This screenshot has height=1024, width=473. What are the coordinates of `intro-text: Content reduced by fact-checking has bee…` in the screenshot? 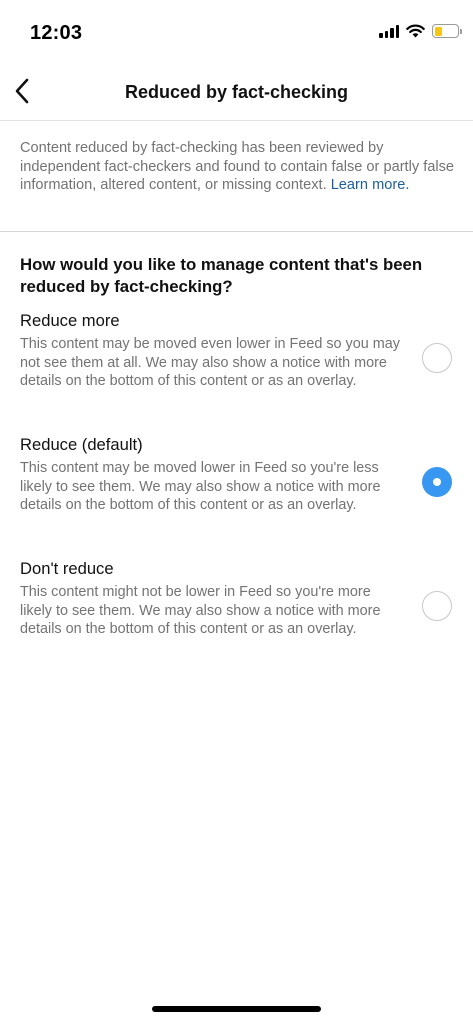 It's located at (238, 167).